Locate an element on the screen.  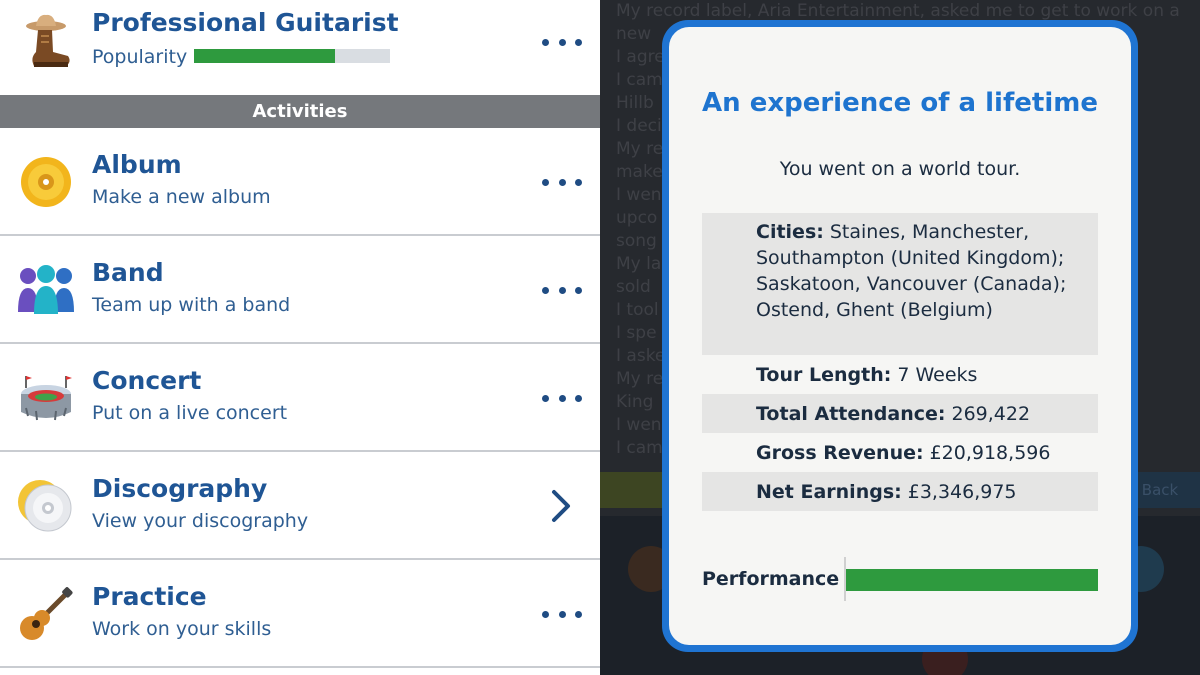
activity-title: Band is located at coordinates (128, 272).